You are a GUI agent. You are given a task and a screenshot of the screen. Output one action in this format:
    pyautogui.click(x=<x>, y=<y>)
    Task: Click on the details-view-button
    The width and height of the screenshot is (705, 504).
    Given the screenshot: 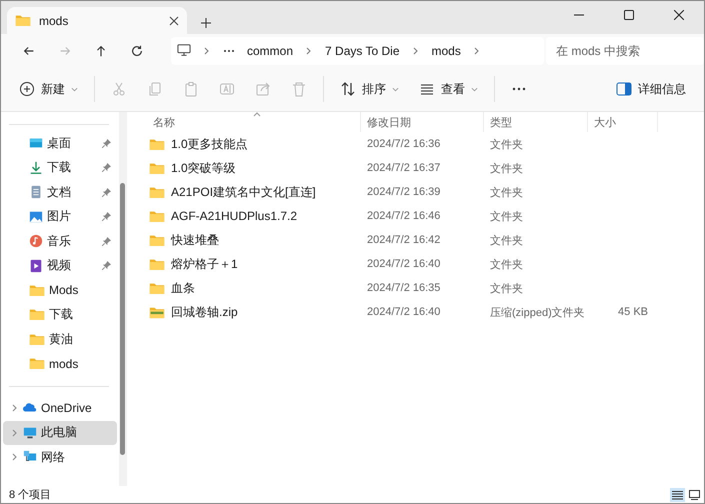 What is the action you would take?
    pyautogui.click(x=677, y=495)
    